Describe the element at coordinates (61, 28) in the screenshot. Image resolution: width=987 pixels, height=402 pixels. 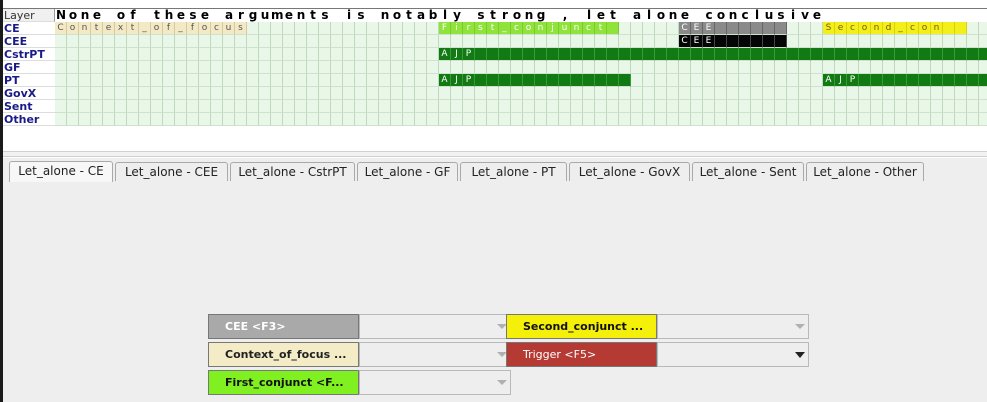
I see `context-of-focus-span: C` at that location.